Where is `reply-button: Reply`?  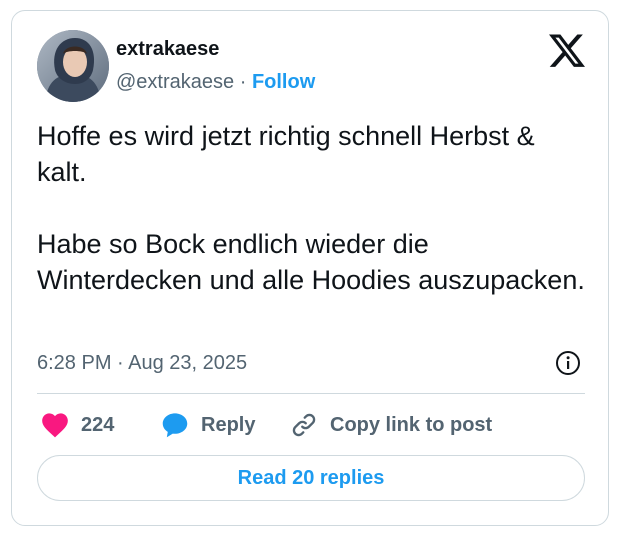 reply-button: Reply is located at coordinates (208, 425).